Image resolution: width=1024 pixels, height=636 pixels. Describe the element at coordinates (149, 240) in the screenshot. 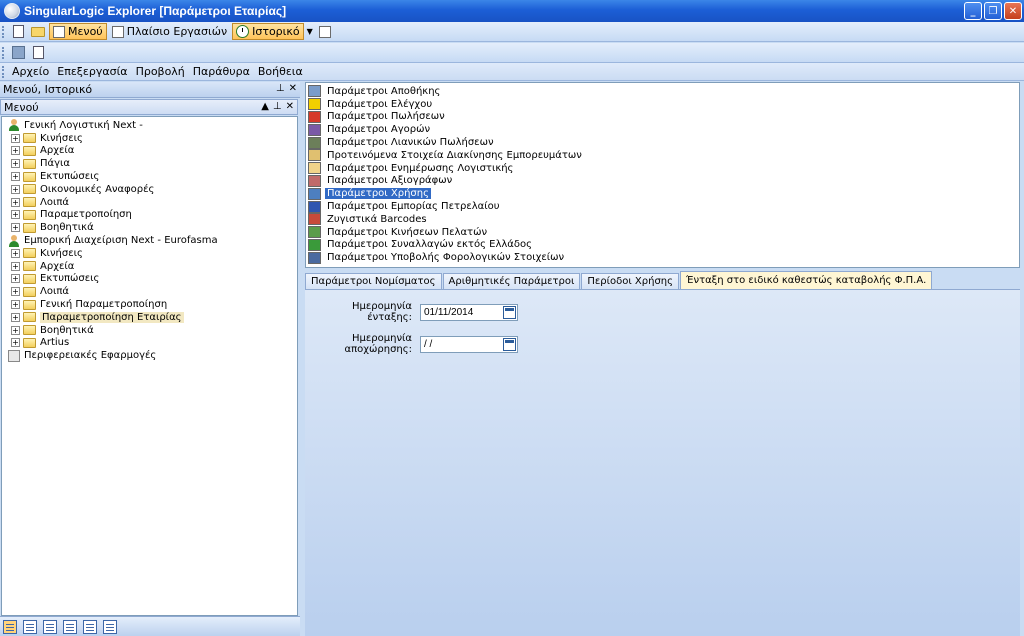

I see `tree-item: Εμπορική Διαχείριση Next - Eurofasma` at that location.